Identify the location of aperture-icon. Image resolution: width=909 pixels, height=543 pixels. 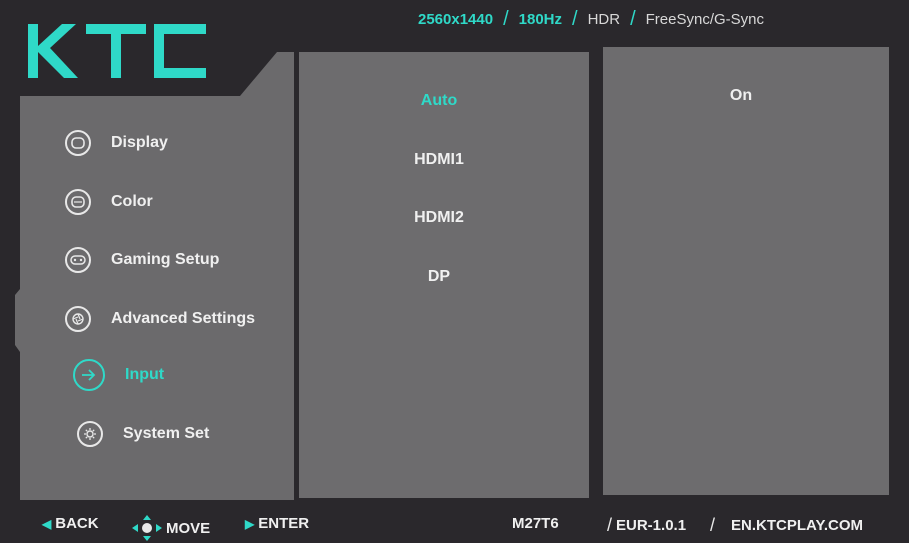
(78, 319).